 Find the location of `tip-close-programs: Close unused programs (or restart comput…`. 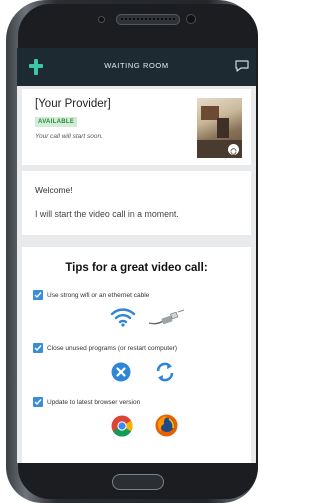

tip-close-programs: Close unused programs (or restart comput… is located at coordinates (112, 348).